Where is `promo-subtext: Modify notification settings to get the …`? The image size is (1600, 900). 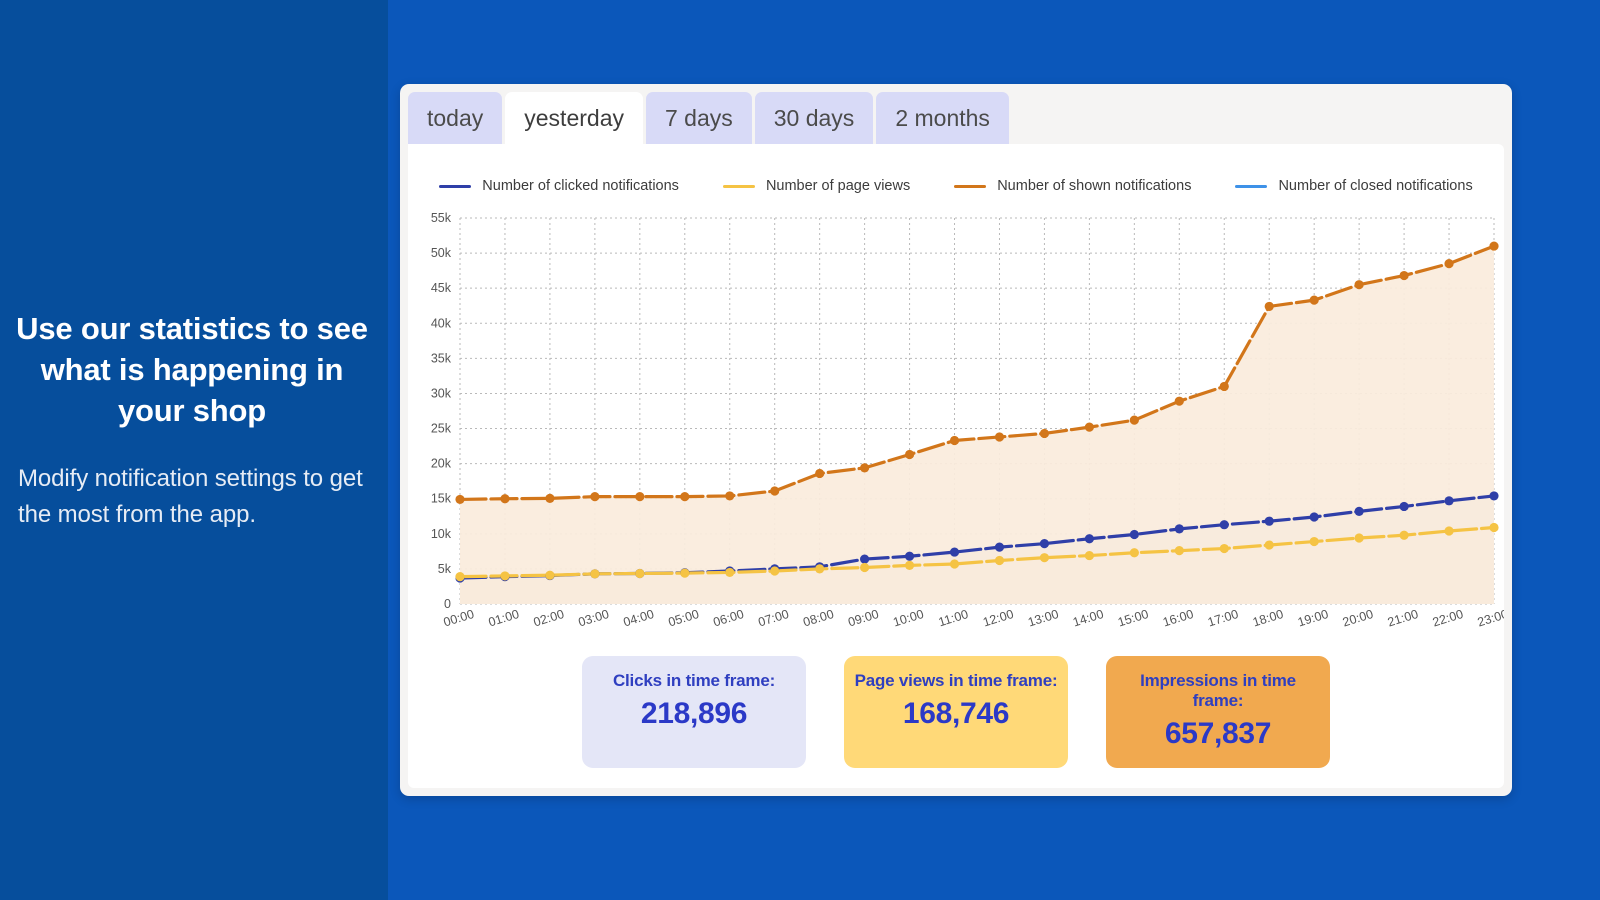 promo-subtext: Modify notification settings to get the … is located at coordinates (190, 496).